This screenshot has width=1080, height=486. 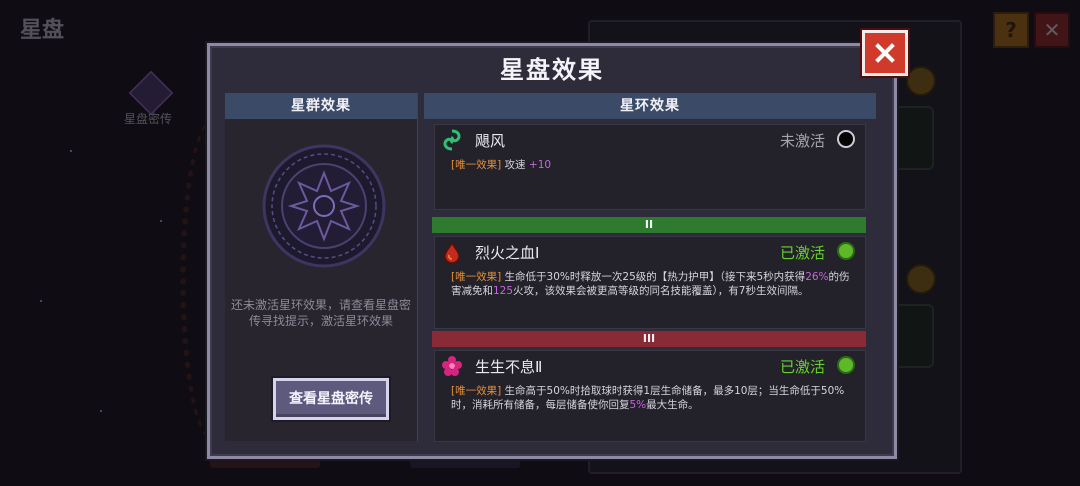 I want to click on dialog-close-button, so click(x=885, y=53).